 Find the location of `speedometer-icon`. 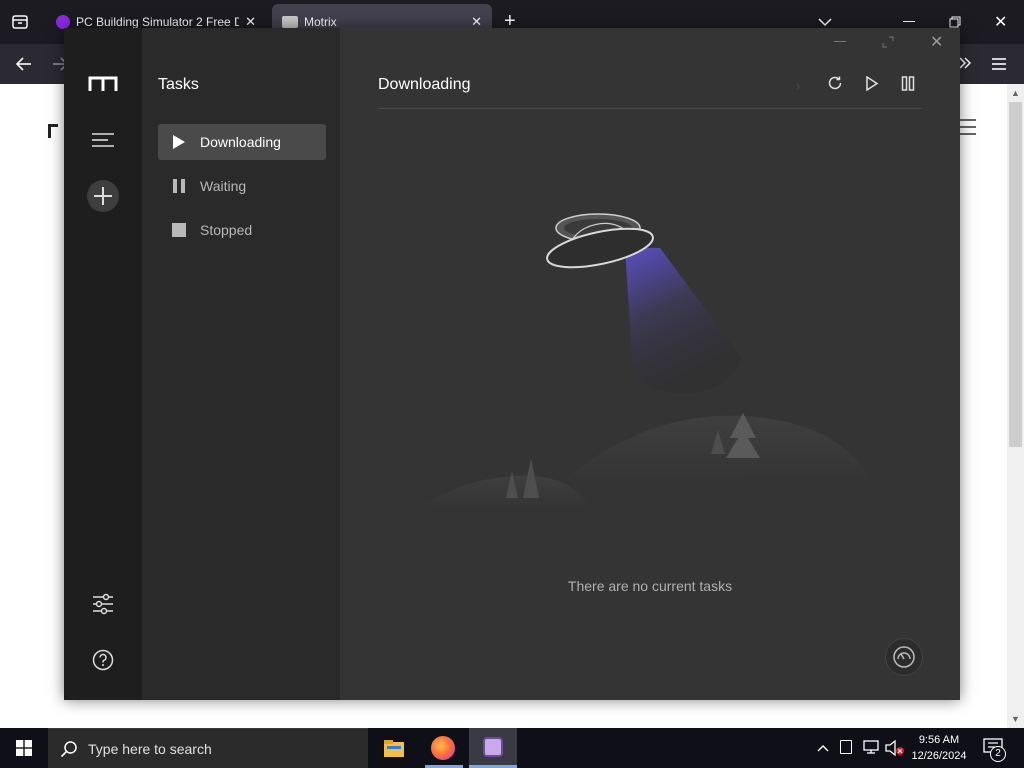

speedometer-icon is located at coordinates (904, 657).